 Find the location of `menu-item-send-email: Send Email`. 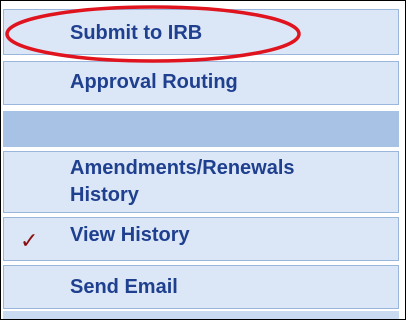

menu-item-send-email: Send Email is located at coordinates (201, 287).